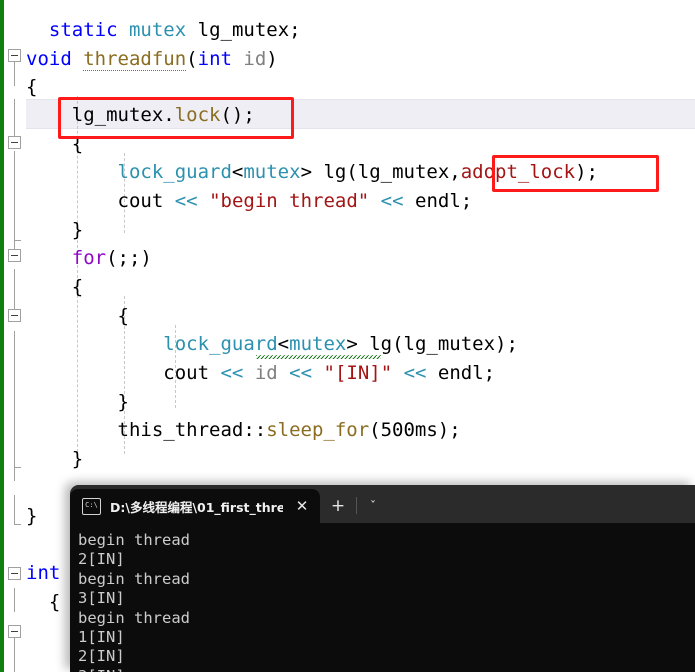 This screenshot has height=672, width=695. What do you see at coordinates (338, 506) in the screenshot?
I see `new-tab-icon: +` at bounding box center [338, 506].